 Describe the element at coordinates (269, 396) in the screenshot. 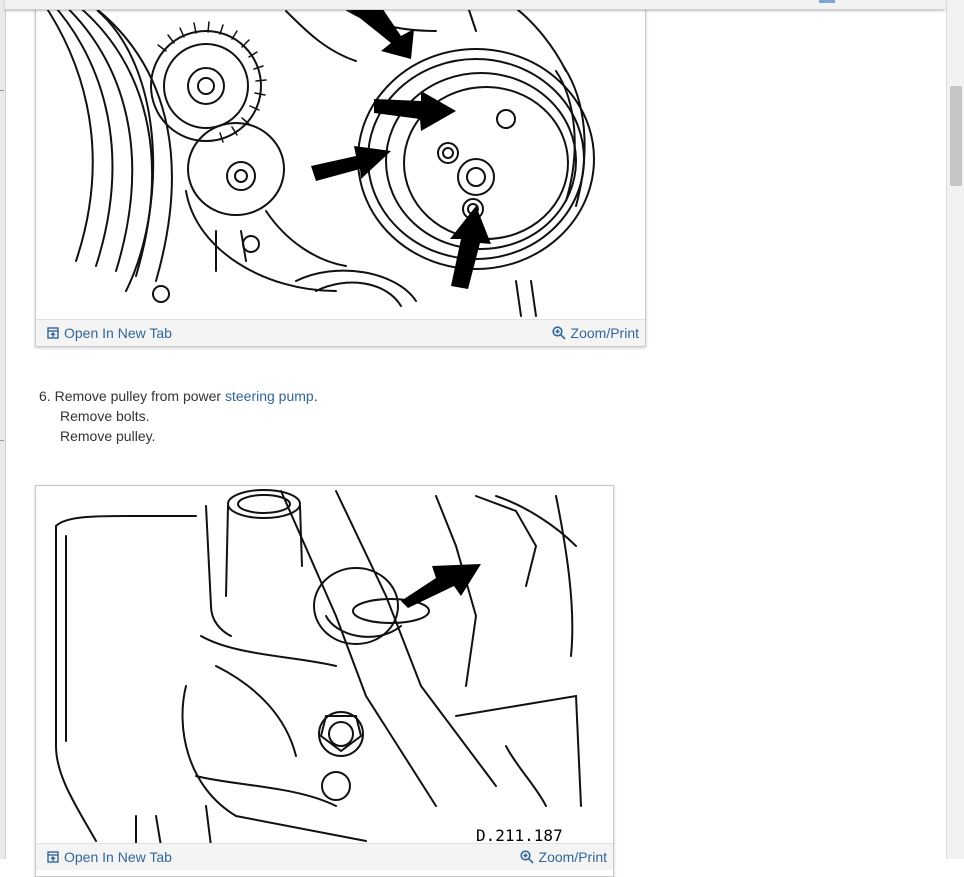

I see `steering-pump-link: steering pump` at that location.